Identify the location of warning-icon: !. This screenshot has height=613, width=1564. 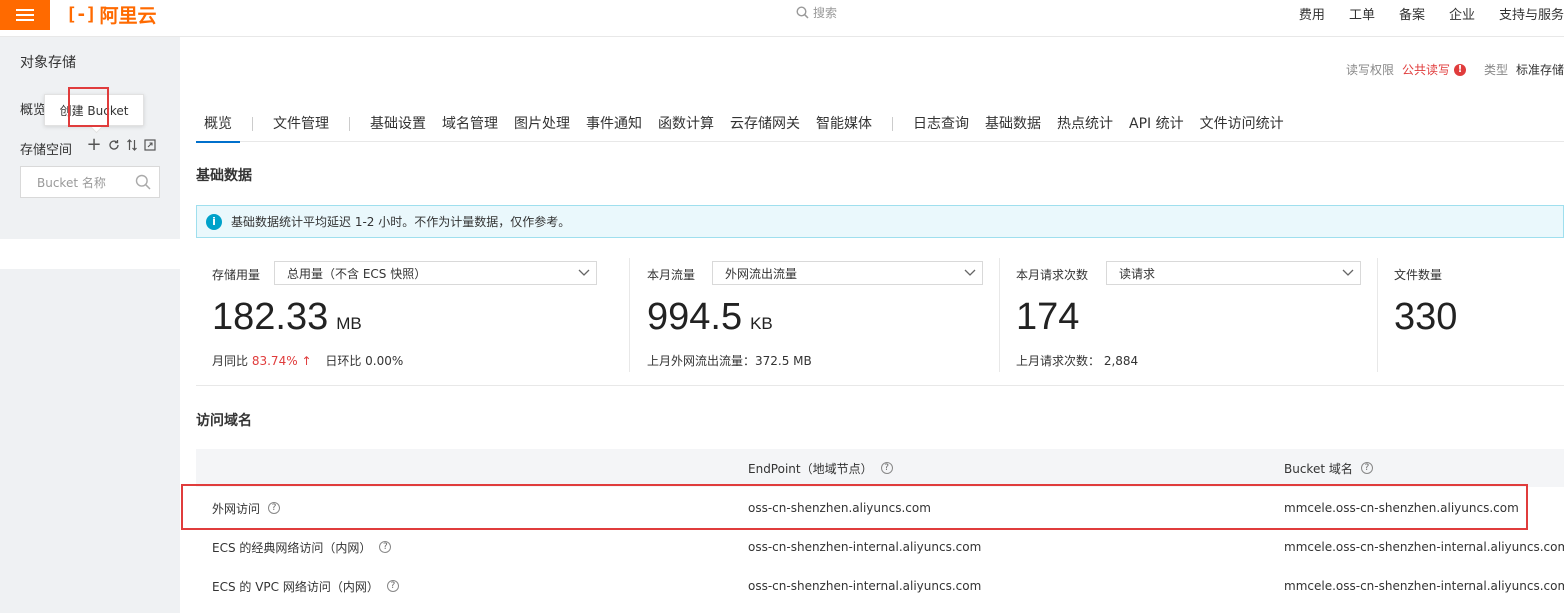
(1459, 69).